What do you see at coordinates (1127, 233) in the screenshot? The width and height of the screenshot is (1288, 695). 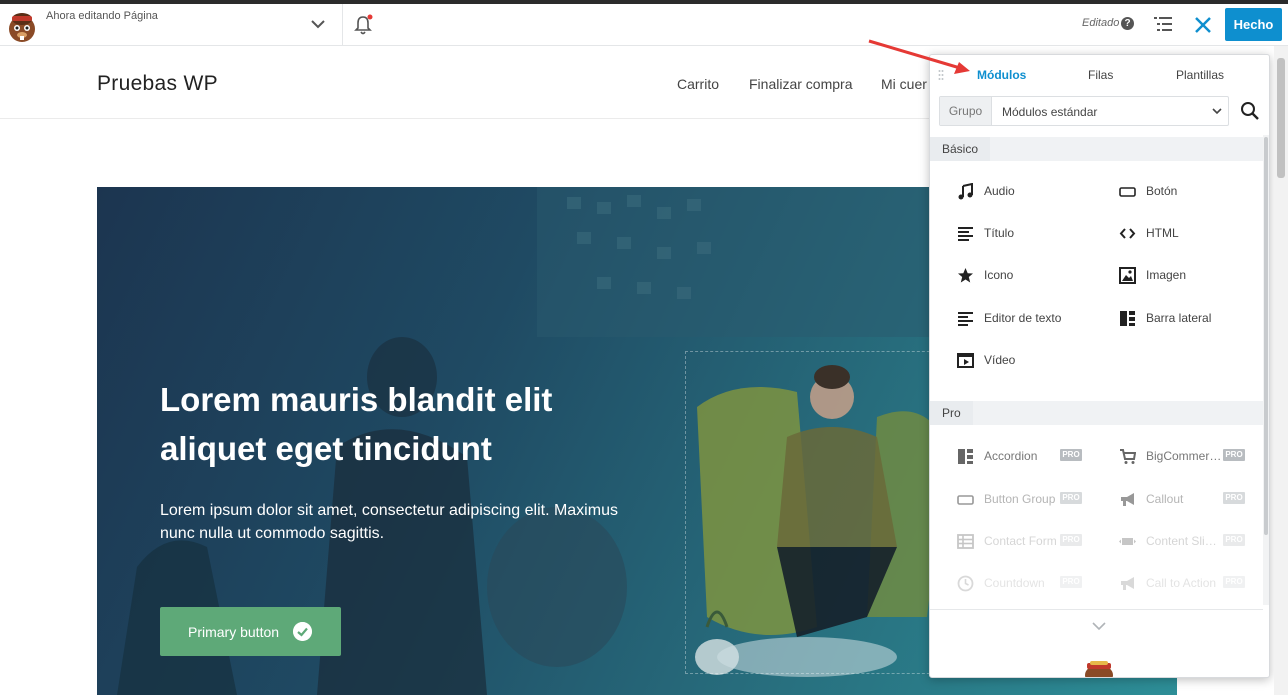 I see `code-icon` at bounding box center [1127, 233].